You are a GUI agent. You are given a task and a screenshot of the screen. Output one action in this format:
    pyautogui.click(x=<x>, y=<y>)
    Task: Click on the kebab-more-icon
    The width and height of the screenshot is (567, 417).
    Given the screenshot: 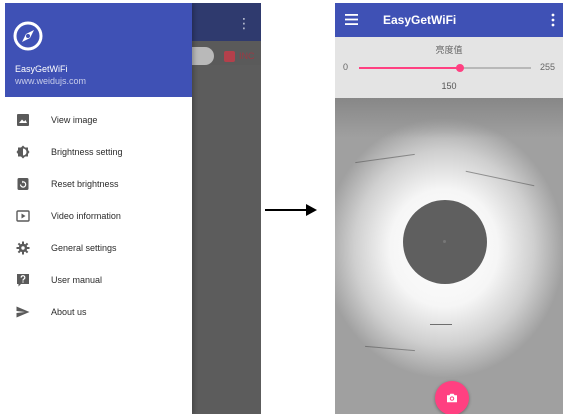 What is the action you would take?
    pyautogui.click(x=553, y=20)
    